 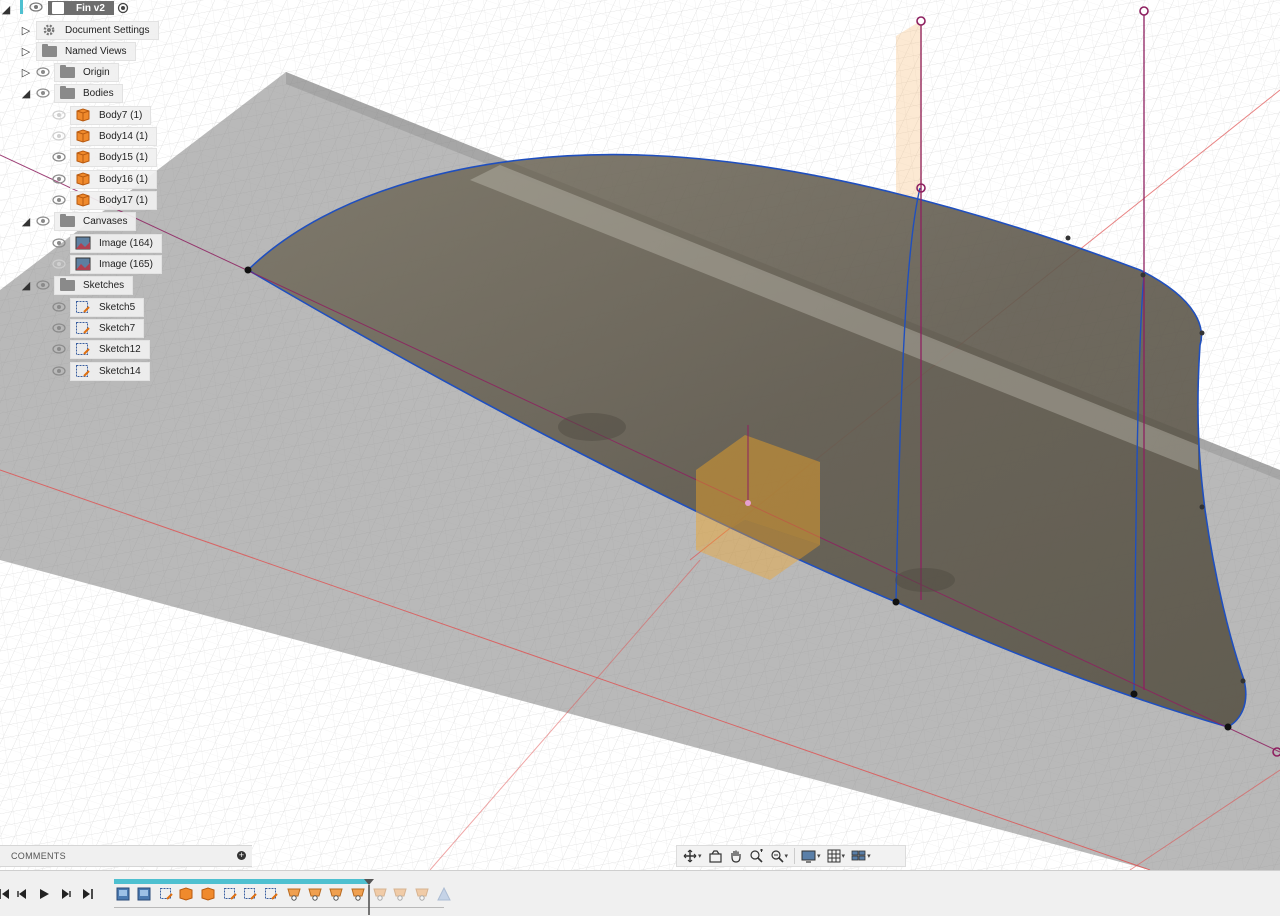 What do you see at coordinates (692, 856) in the screenshot?
I see `orbit-icon: ▾` at bounding box center [692, 856].